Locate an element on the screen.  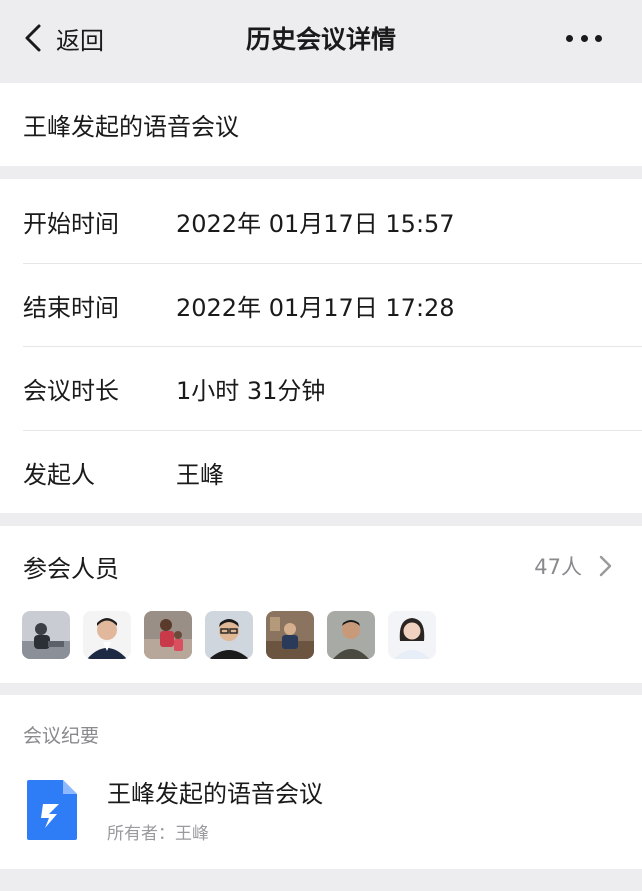
notes-document: 王峰发起的语音会议 所有者：王峰 is located at coordinates (332, 811).